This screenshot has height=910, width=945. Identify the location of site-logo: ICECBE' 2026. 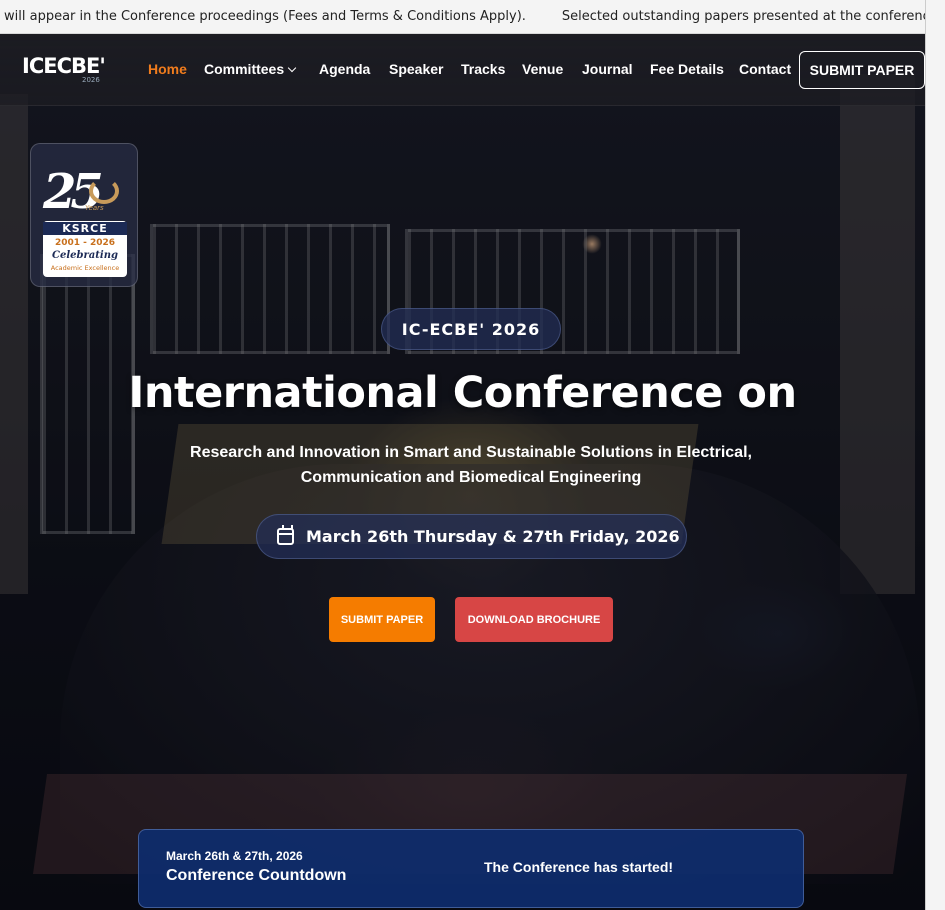
(67, 71).